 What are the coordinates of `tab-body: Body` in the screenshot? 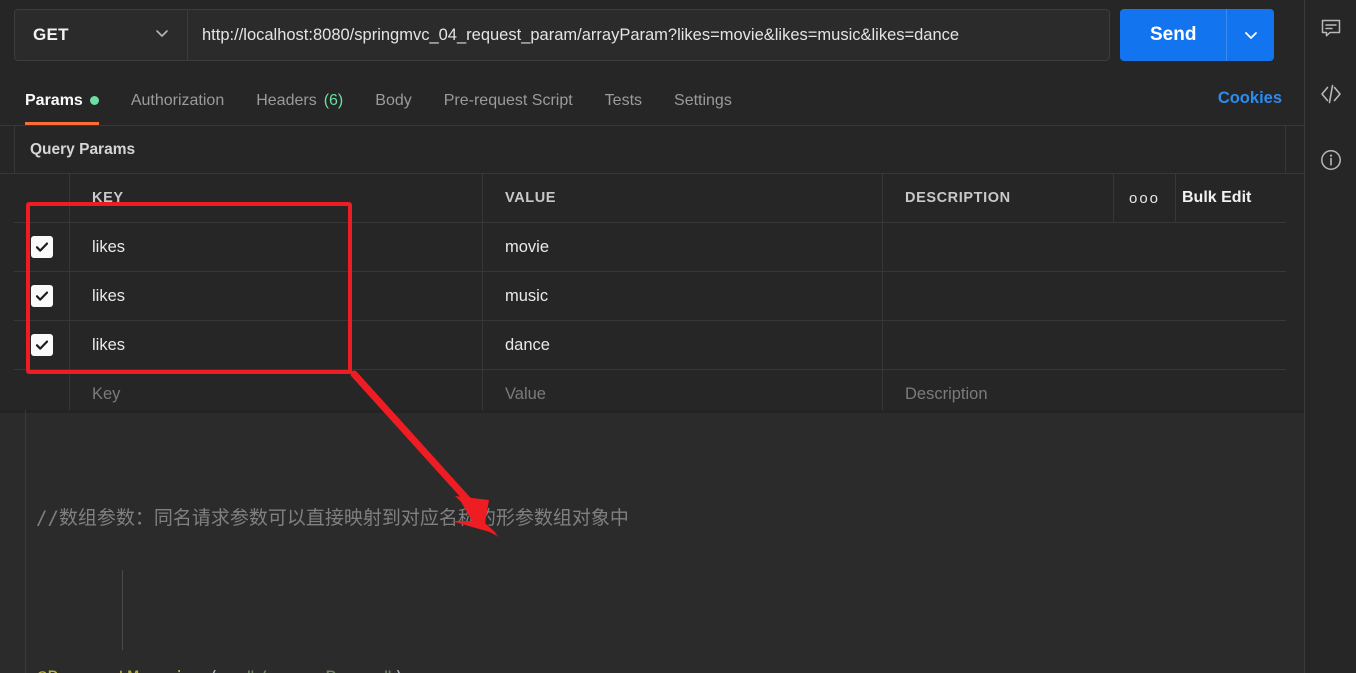 It's located at (393, 100).